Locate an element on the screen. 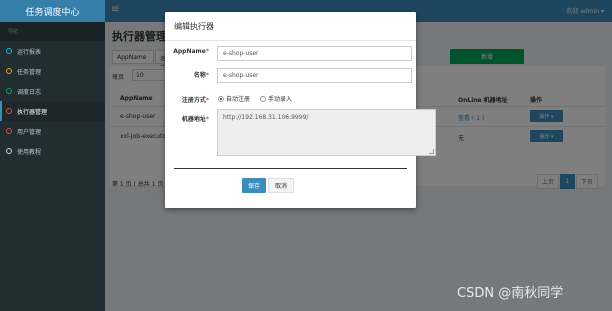  sidebar-item-label: 执行器管理 is located at coordinates (32, 112).